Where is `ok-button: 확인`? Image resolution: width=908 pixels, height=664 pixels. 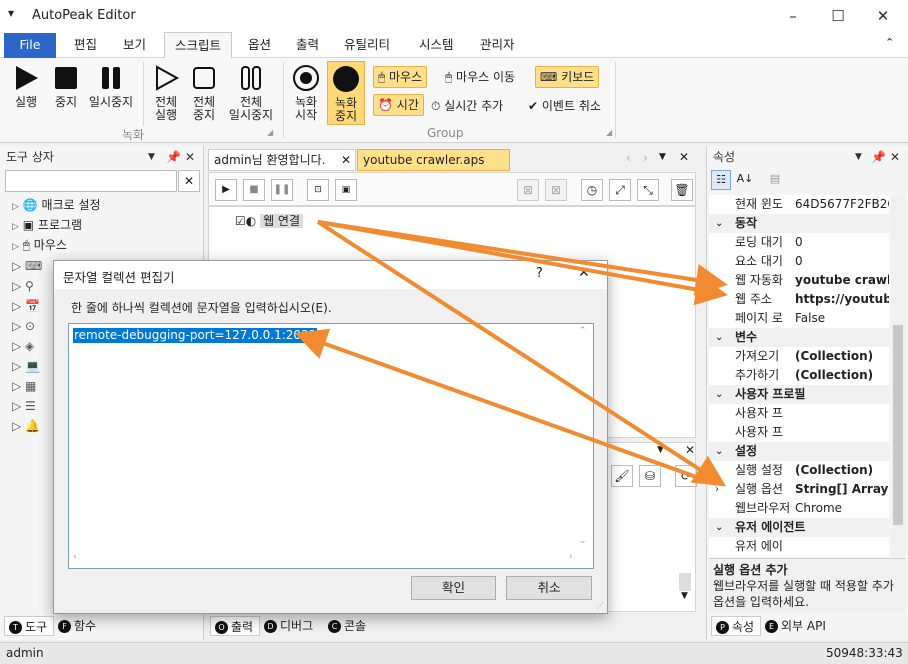 ok-button: 확인 is located at coordinates (453, 588).